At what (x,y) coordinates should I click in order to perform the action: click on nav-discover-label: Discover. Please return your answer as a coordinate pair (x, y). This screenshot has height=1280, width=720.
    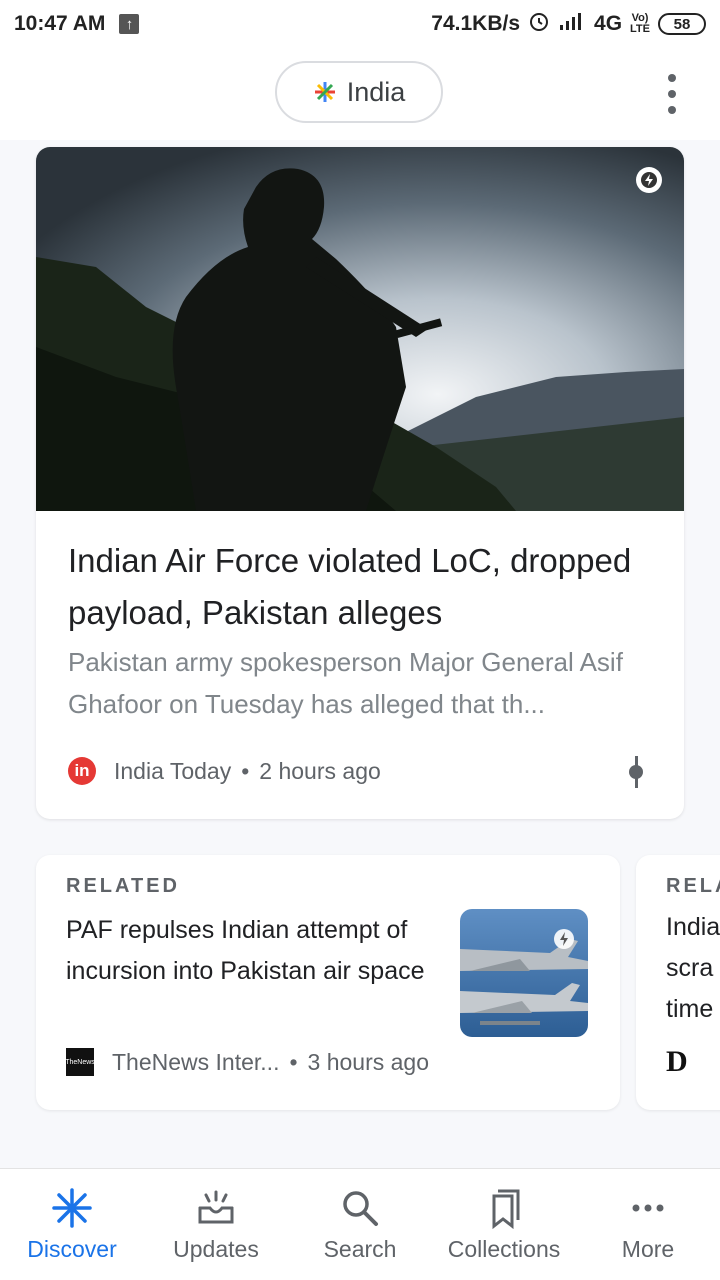
    Looking at the image, I should click on (72, 1249).